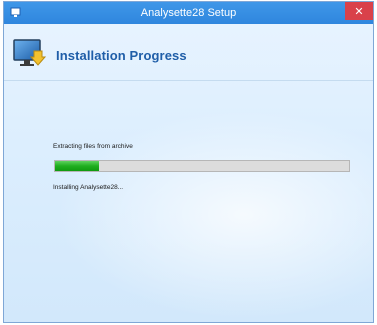 This screenshot has width=377, height=325. Describe the element at coordinates (93, 146) in the screenshot. I see `status-text: Extracting files from archive` at that location.